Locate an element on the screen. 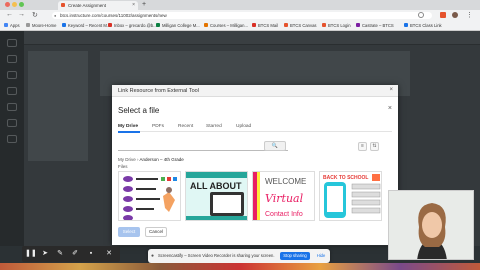 The height and width of the screenshot is (270, 480). bookmark-item: BTCS Mail is located at coordinates (265, 25).